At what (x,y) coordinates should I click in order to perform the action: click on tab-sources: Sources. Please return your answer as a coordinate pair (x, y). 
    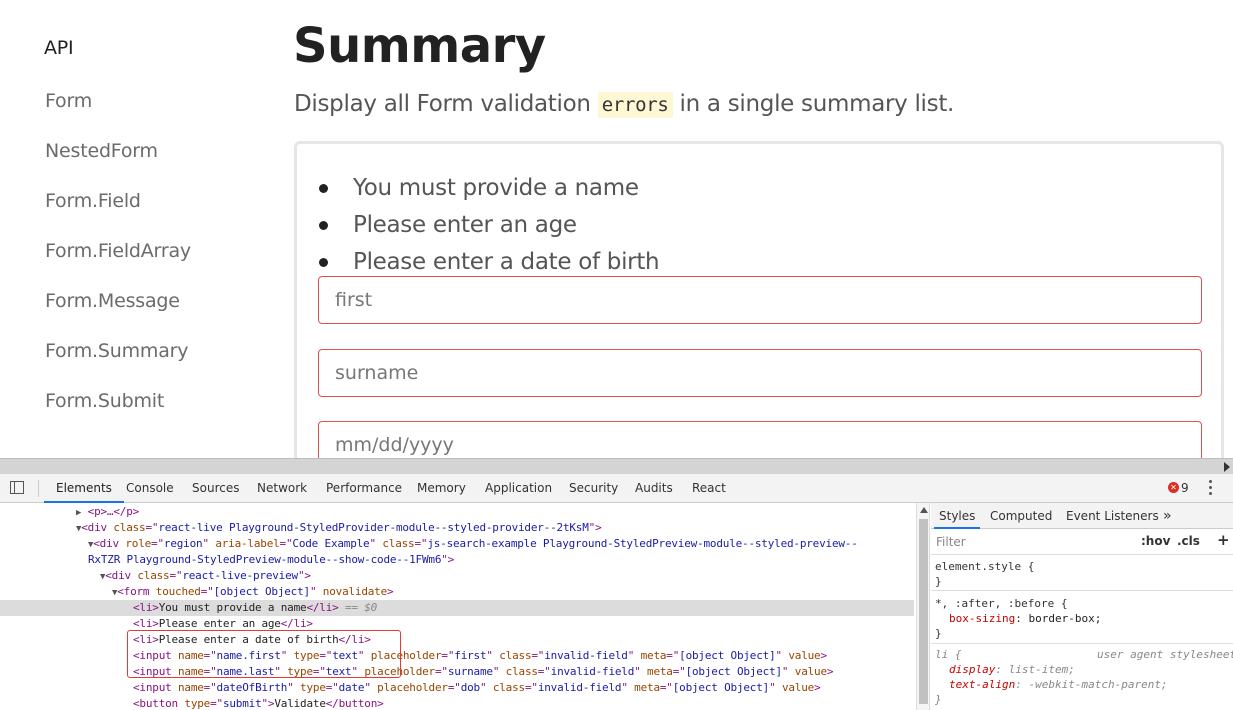
    Looking at the image, I should click on (215, 488).